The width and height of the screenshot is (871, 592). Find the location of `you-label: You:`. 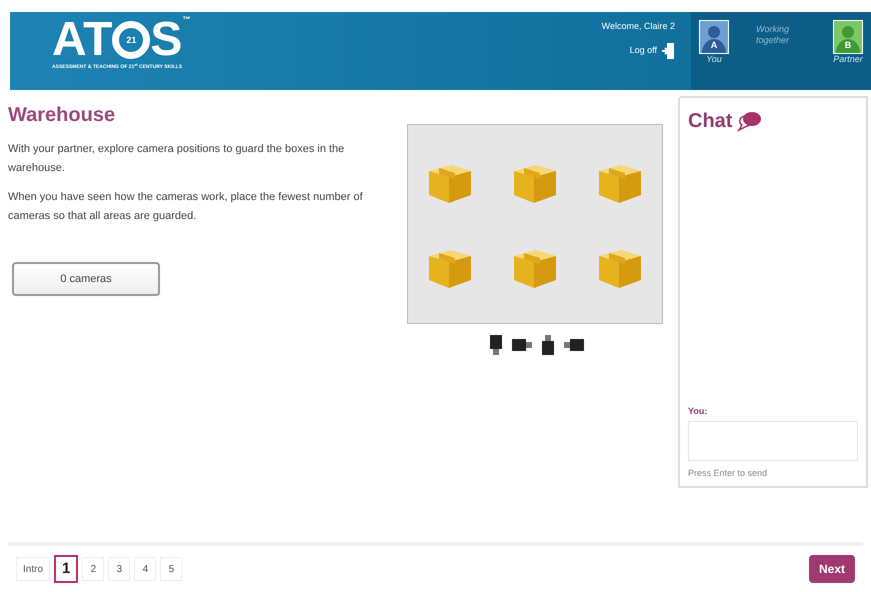

you-label: You: is located at coordinates (698, 411).